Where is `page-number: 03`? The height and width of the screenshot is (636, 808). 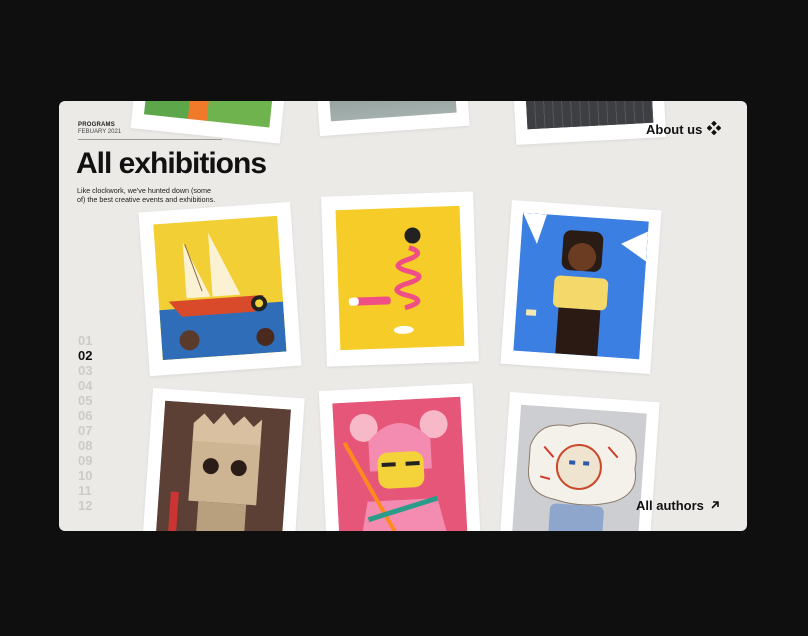 page-number: 03 is located at coordinates (93, 370).